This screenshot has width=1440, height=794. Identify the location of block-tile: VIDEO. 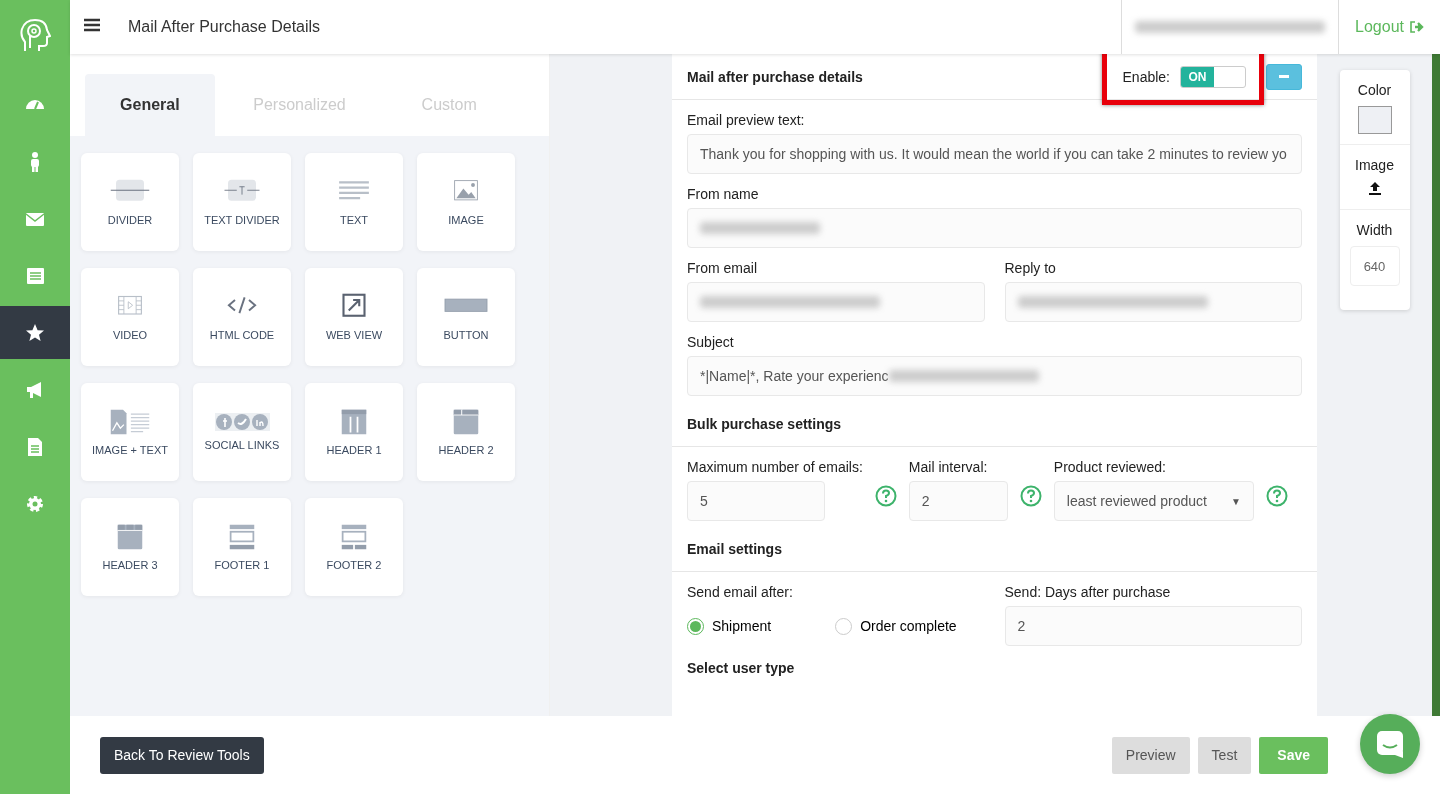
(130, 317).